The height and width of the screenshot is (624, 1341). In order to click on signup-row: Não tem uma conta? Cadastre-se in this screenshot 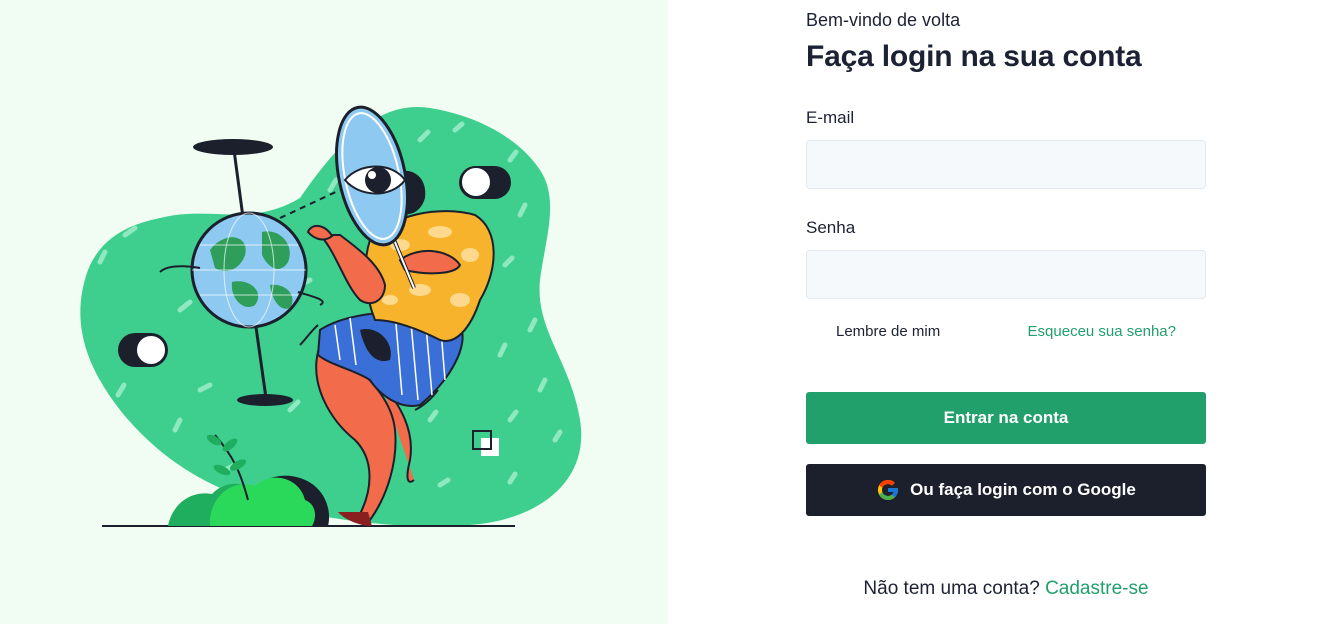, I will do `click(1006, 589)`.